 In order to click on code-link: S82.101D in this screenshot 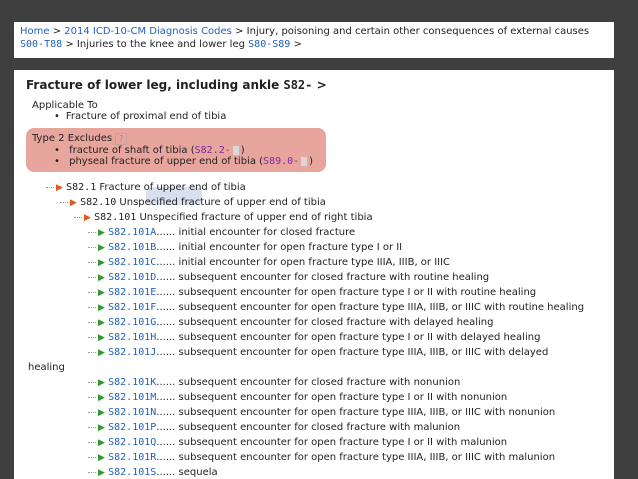, I will do `click(132, 277)`.